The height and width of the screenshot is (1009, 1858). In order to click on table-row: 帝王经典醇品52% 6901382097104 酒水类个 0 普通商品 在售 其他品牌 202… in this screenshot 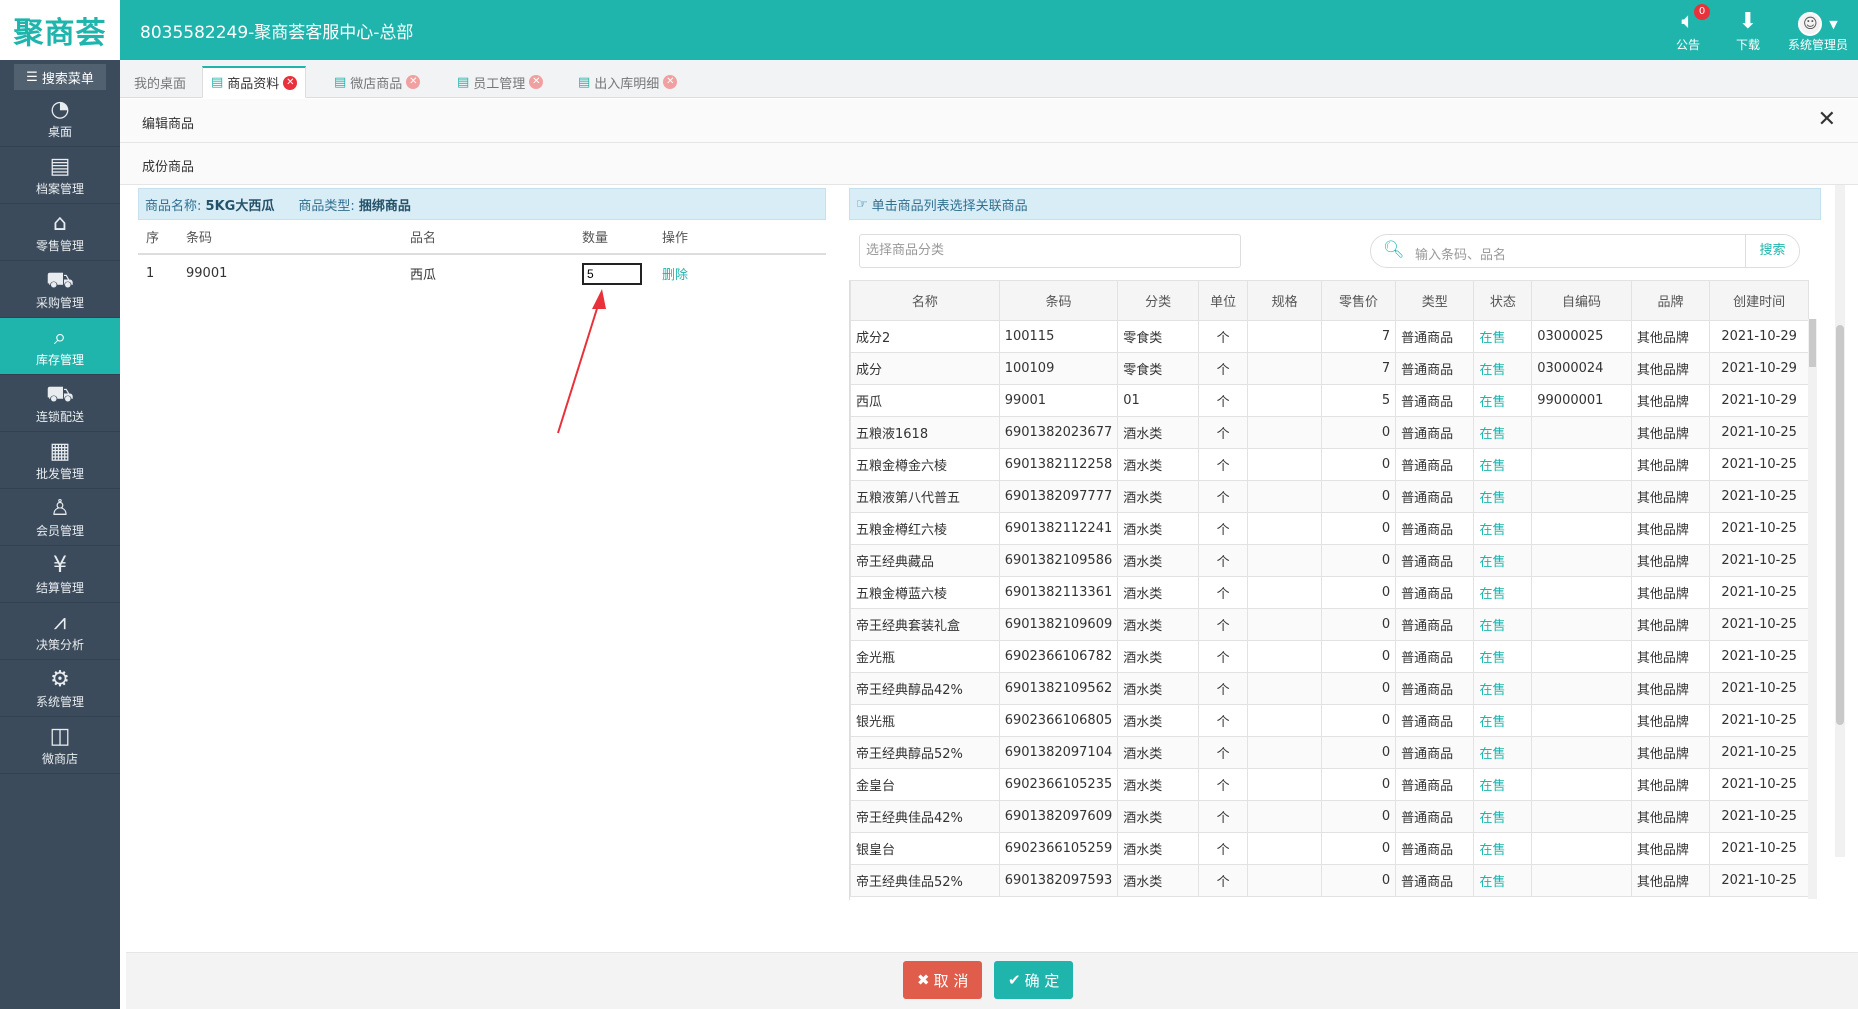, I will do `click(1329, 752)`.